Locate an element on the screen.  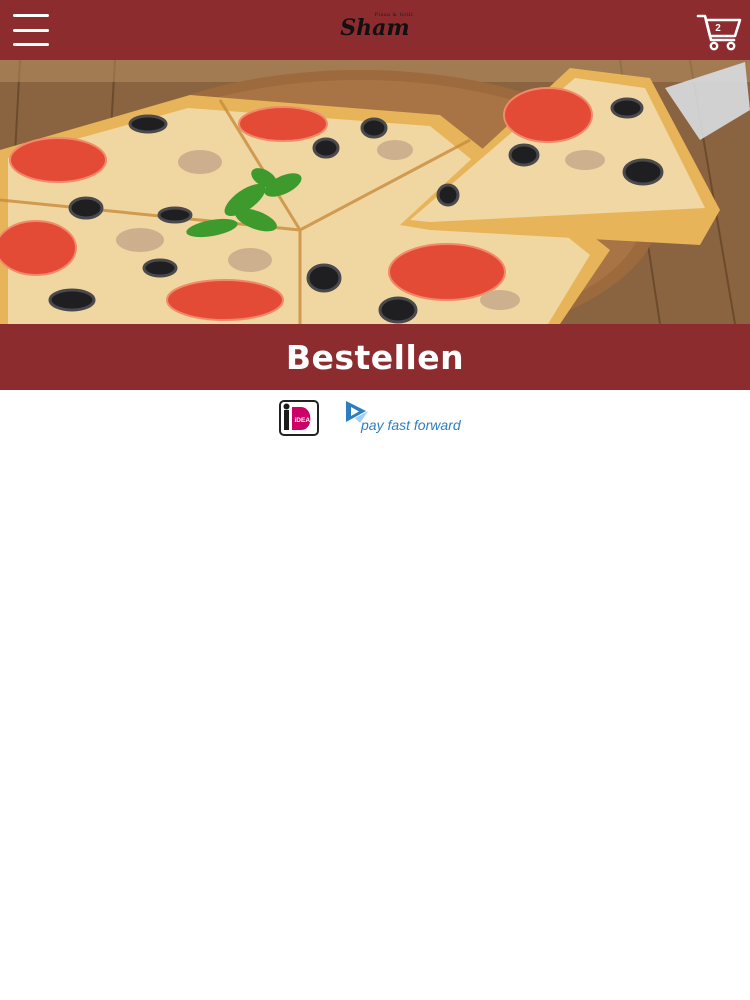
pay-fast-forward-text: pay fast forward is located at coordinates (411, 425).